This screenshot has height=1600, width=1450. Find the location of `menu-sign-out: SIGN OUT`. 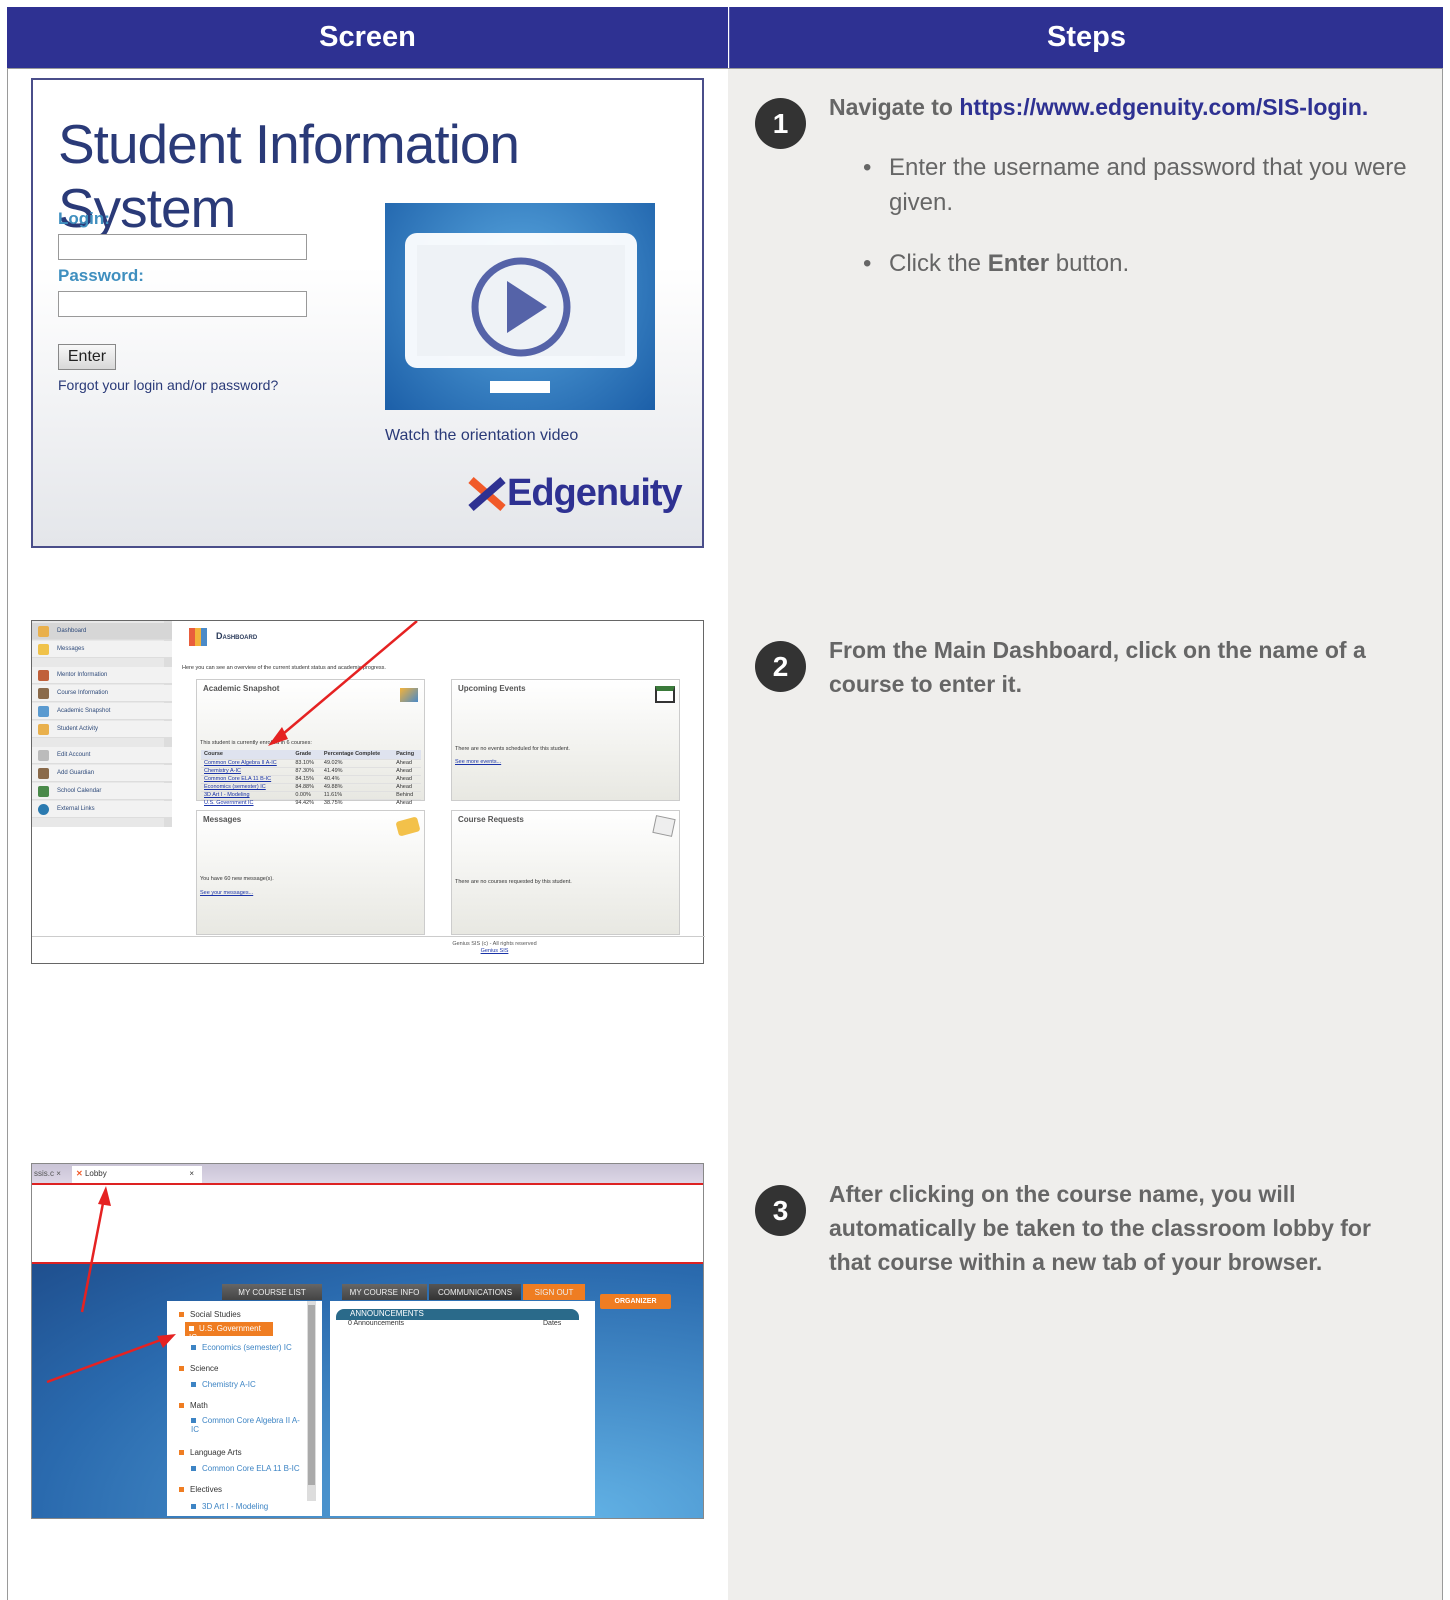

menu-sign-out: SIGN OUT is located at coordinates (554, 1292).